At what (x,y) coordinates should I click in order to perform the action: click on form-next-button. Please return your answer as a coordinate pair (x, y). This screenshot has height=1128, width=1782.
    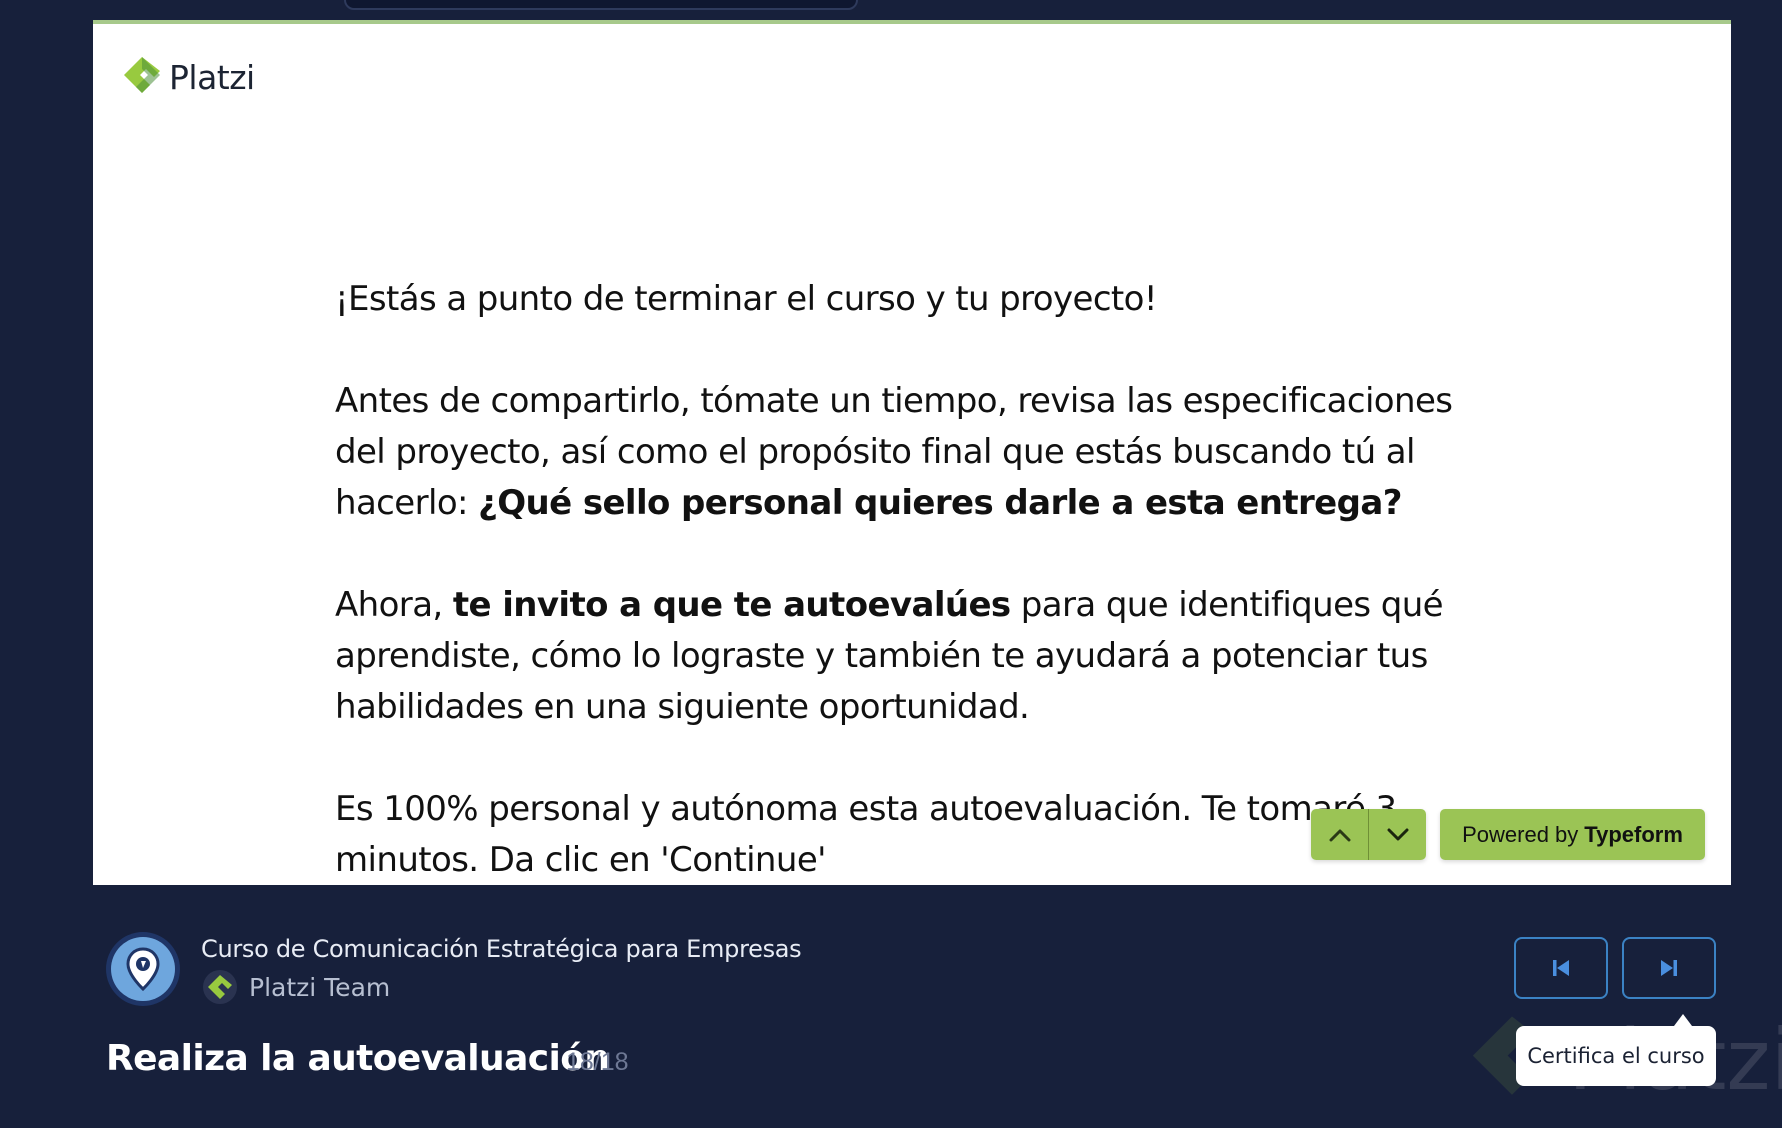
    Looking at the image, I should click on (1397, 834).